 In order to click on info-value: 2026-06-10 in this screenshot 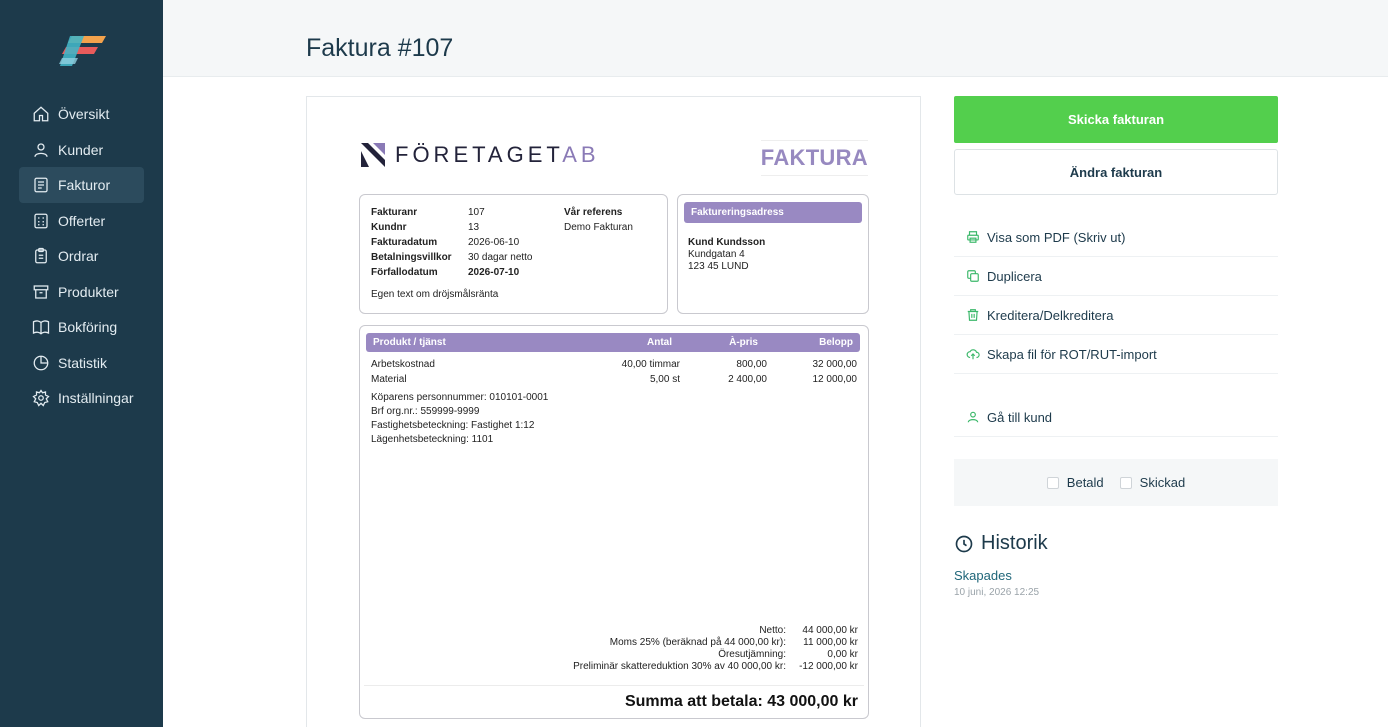, I will do `click(494, 242)`.